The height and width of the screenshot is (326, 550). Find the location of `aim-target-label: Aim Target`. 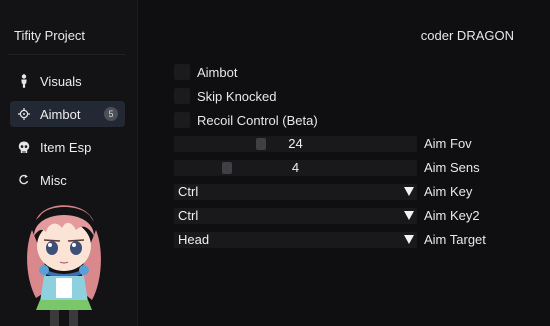

aim-target-label: Aim Target is located at coordinates (455, 239).